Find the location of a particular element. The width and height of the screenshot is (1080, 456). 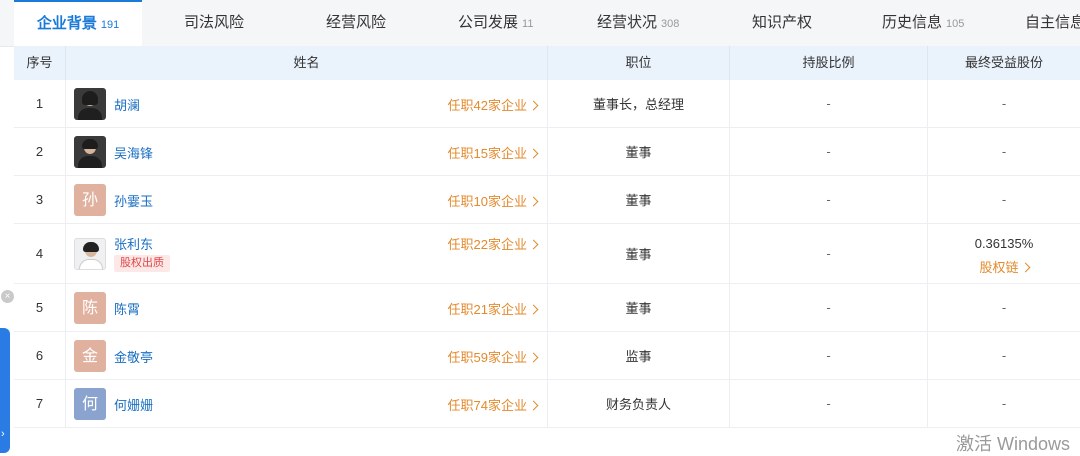

tab-operating-risk: 经营风险 is located at coordinates (356, 23).